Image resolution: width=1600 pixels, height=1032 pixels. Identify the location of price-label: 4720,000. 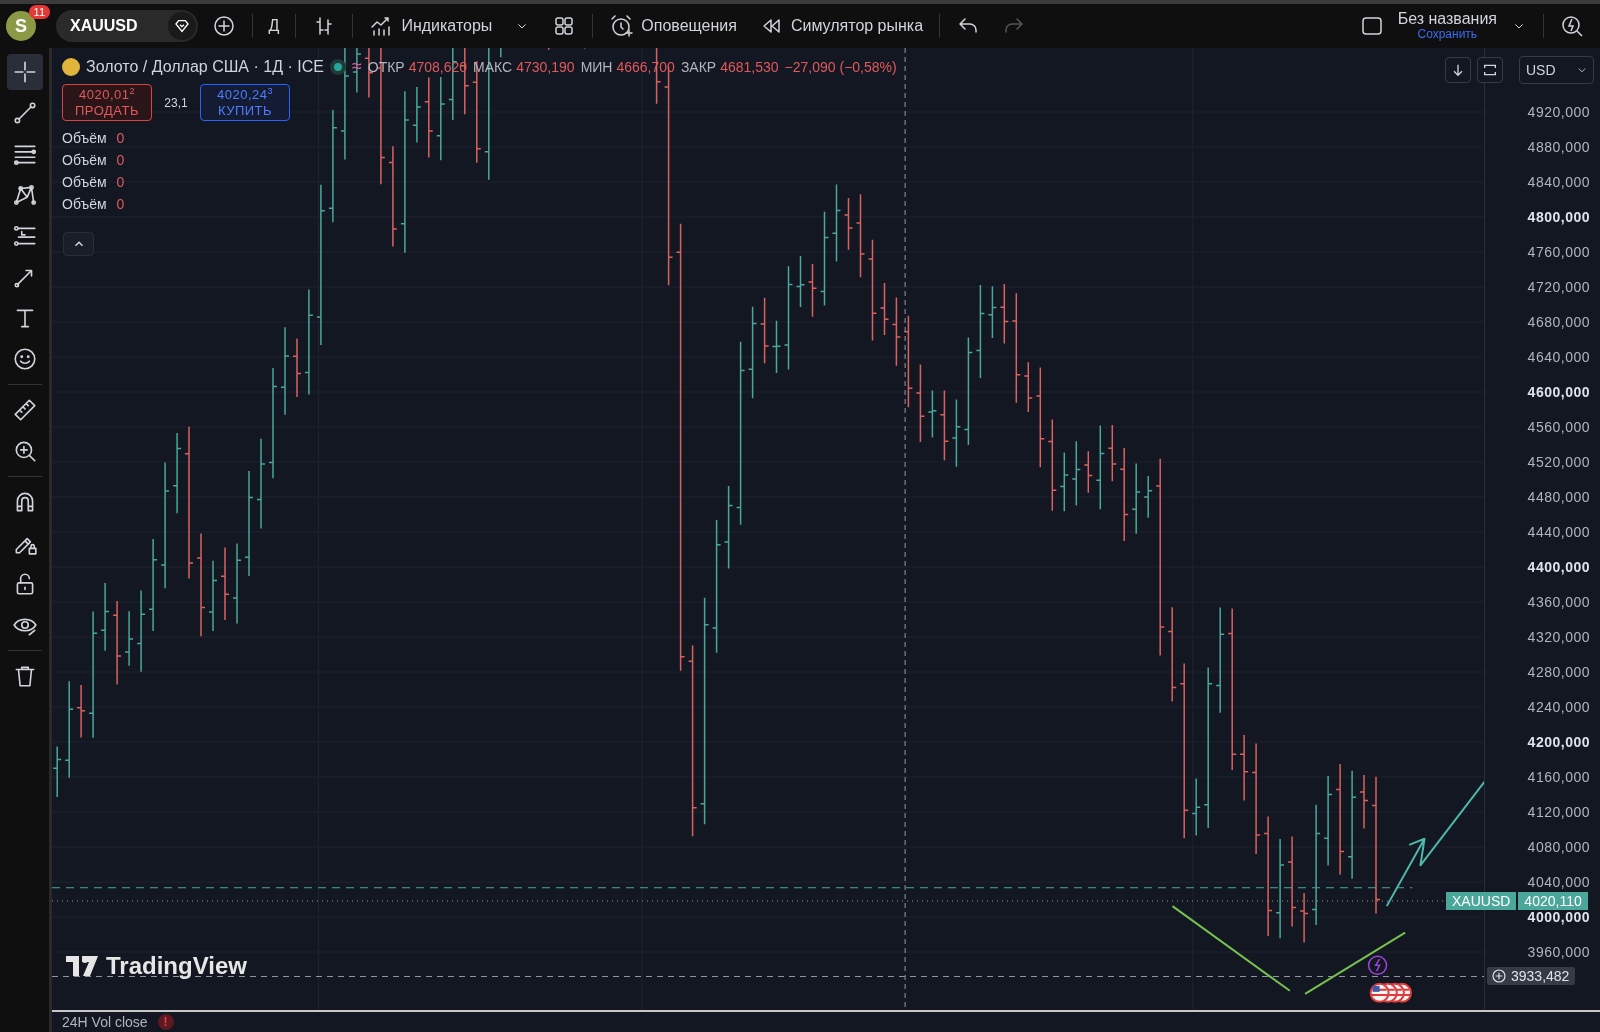
(1558, 287).